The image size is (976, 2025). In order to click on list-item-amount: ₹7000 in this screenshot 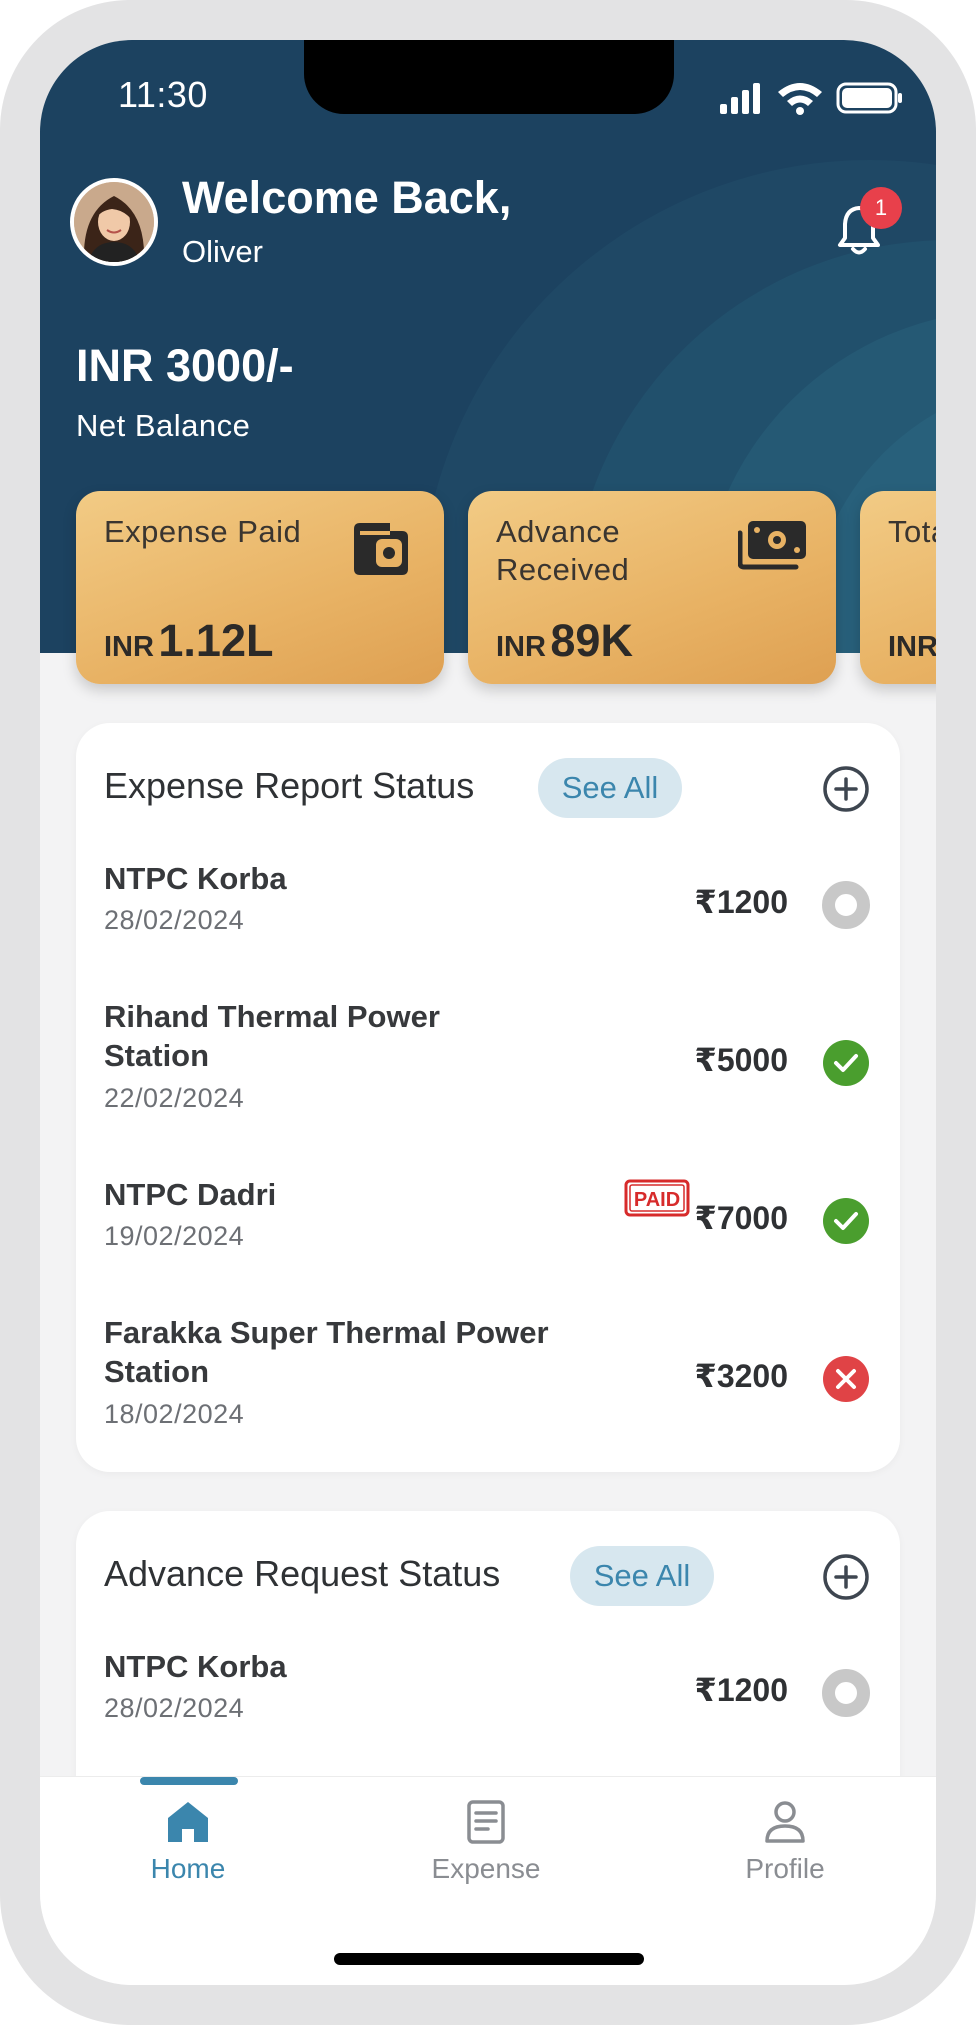, I will do `click(741, 1218)`.